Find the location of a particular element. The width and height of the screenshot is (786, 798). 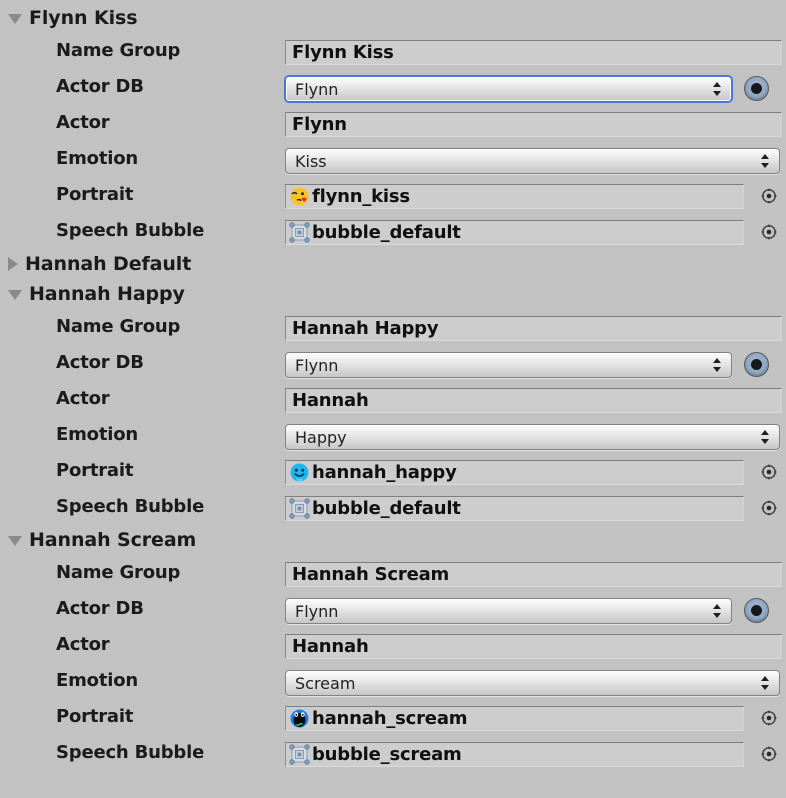

name-group-input-value: Hannah Happy is located at coordinates (365, 328).